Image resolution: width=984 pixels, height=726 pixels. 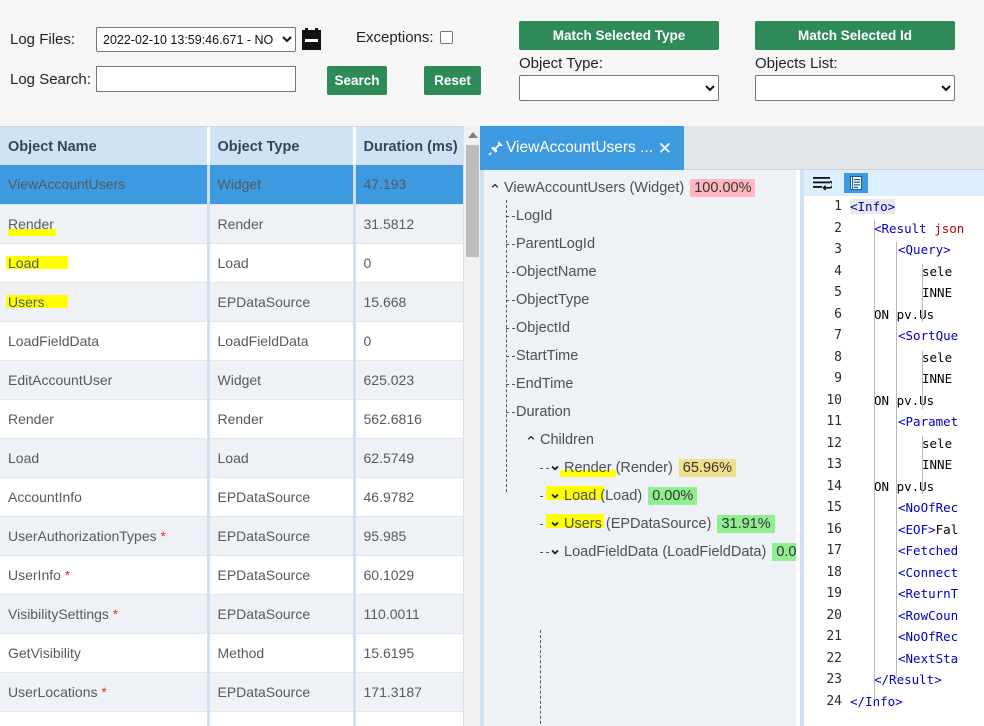 What do you see at coordinates (822, 183) in the screenshot?
I see `word-wrap-icon` at bounding box center [822, 183].